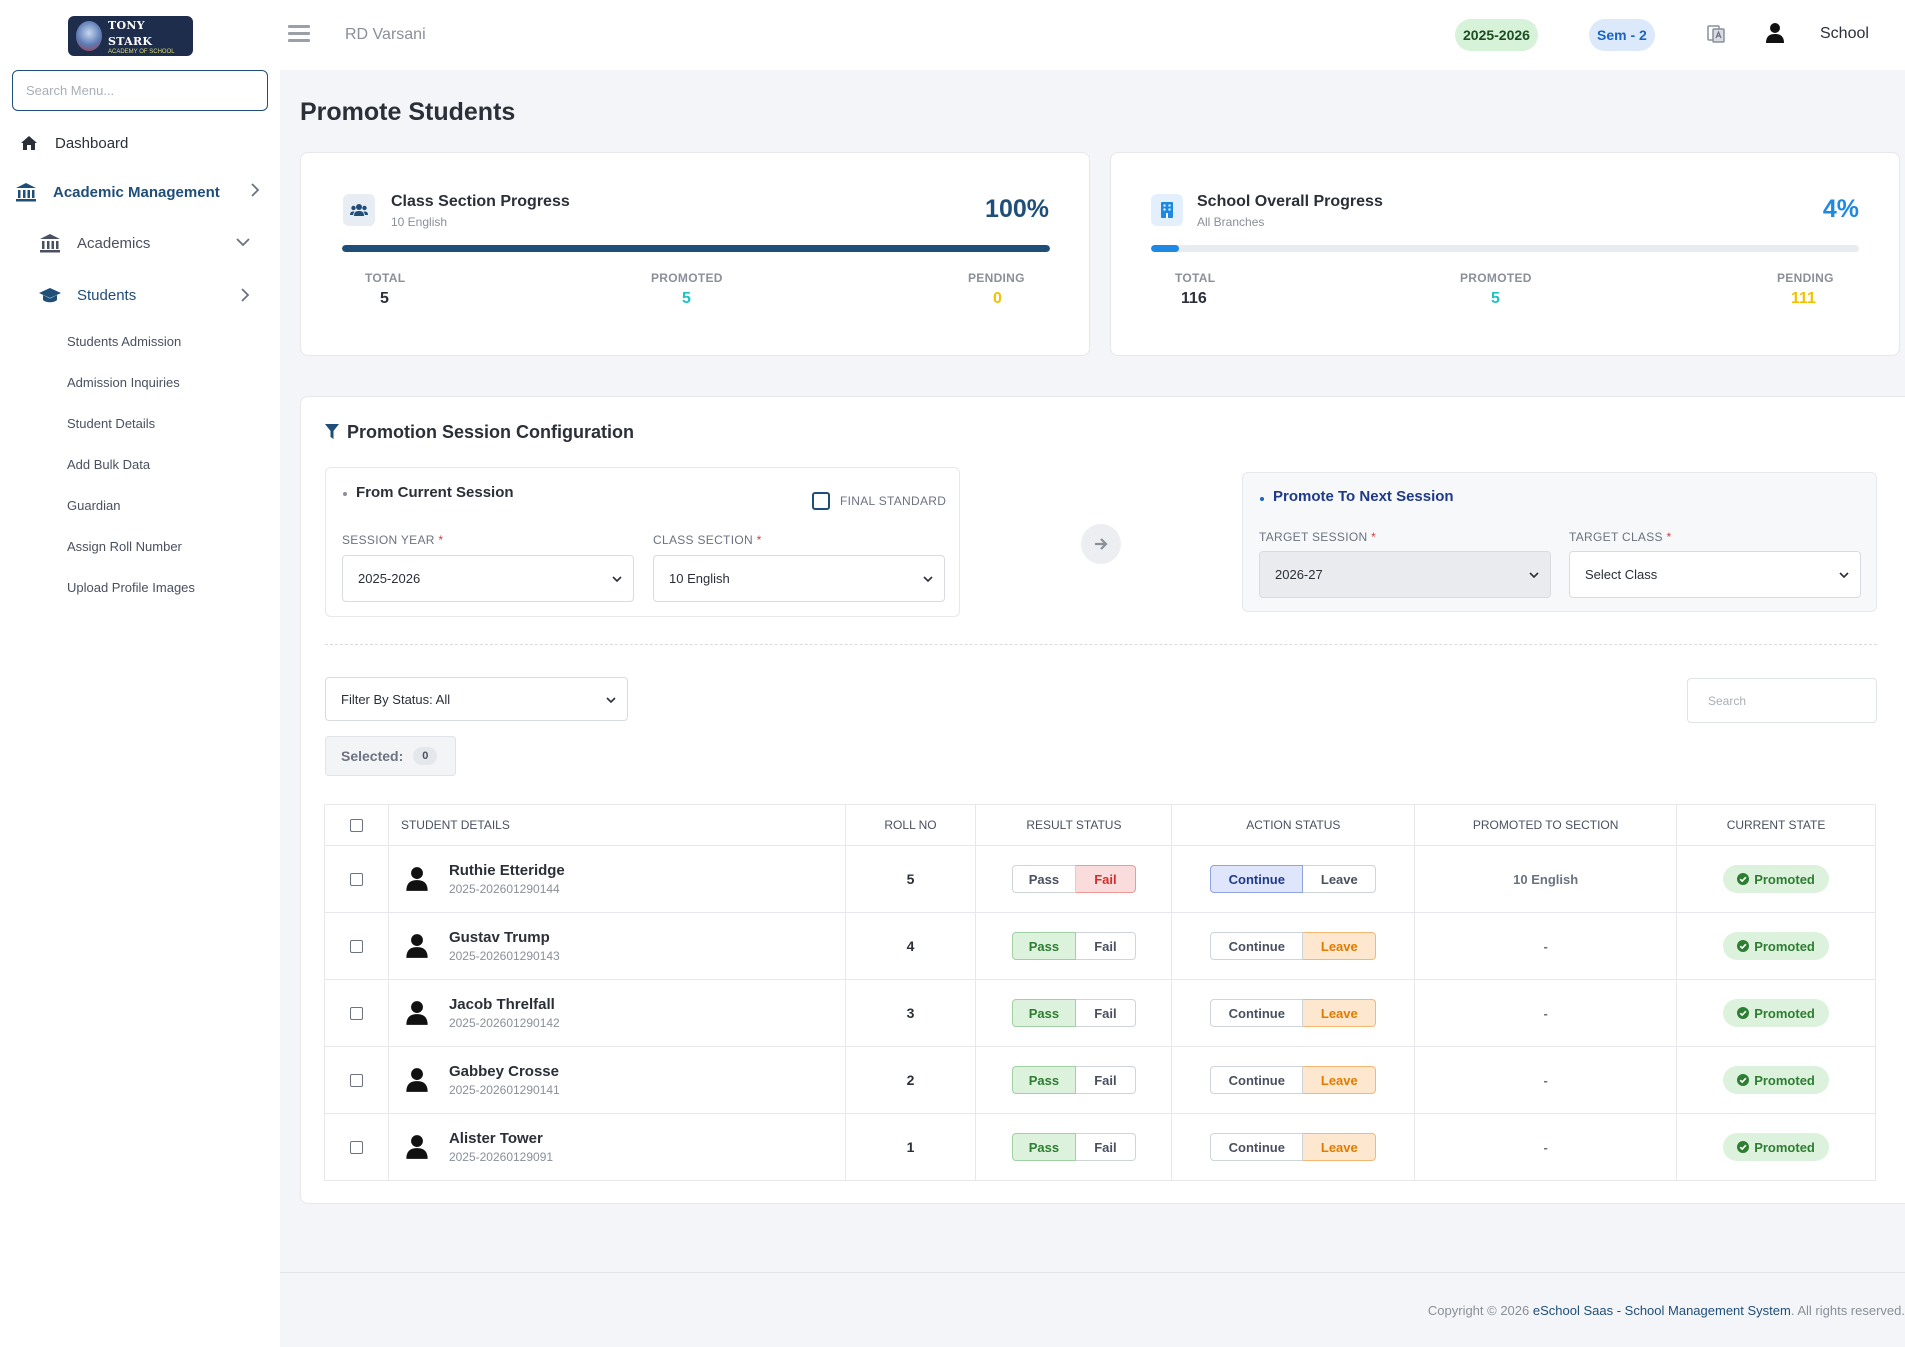 The height and width of the screenshot is (1347, 1905). I want to click on graduation-cap-icon, so click(50, 295).